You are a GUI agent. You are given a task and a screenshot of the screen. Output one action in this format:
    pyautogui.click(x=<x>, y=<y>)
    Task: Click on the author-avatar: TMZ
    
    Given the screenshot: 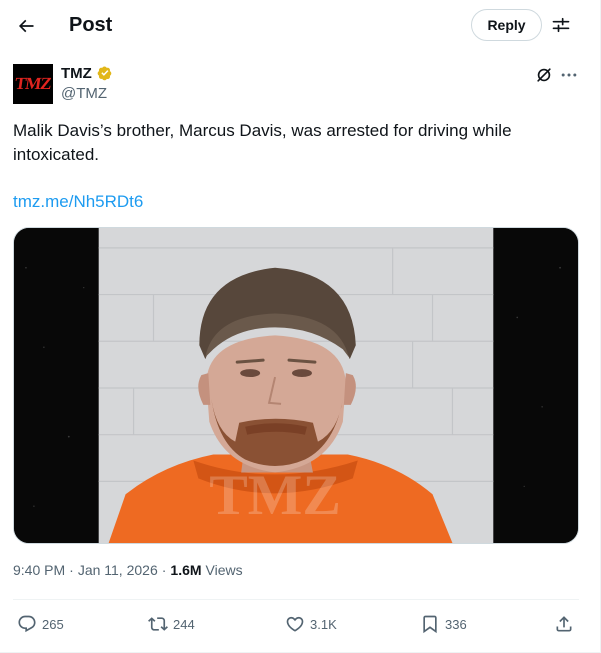 What is the action you would take?
    pyautogui.click(x=33, y=84)
    